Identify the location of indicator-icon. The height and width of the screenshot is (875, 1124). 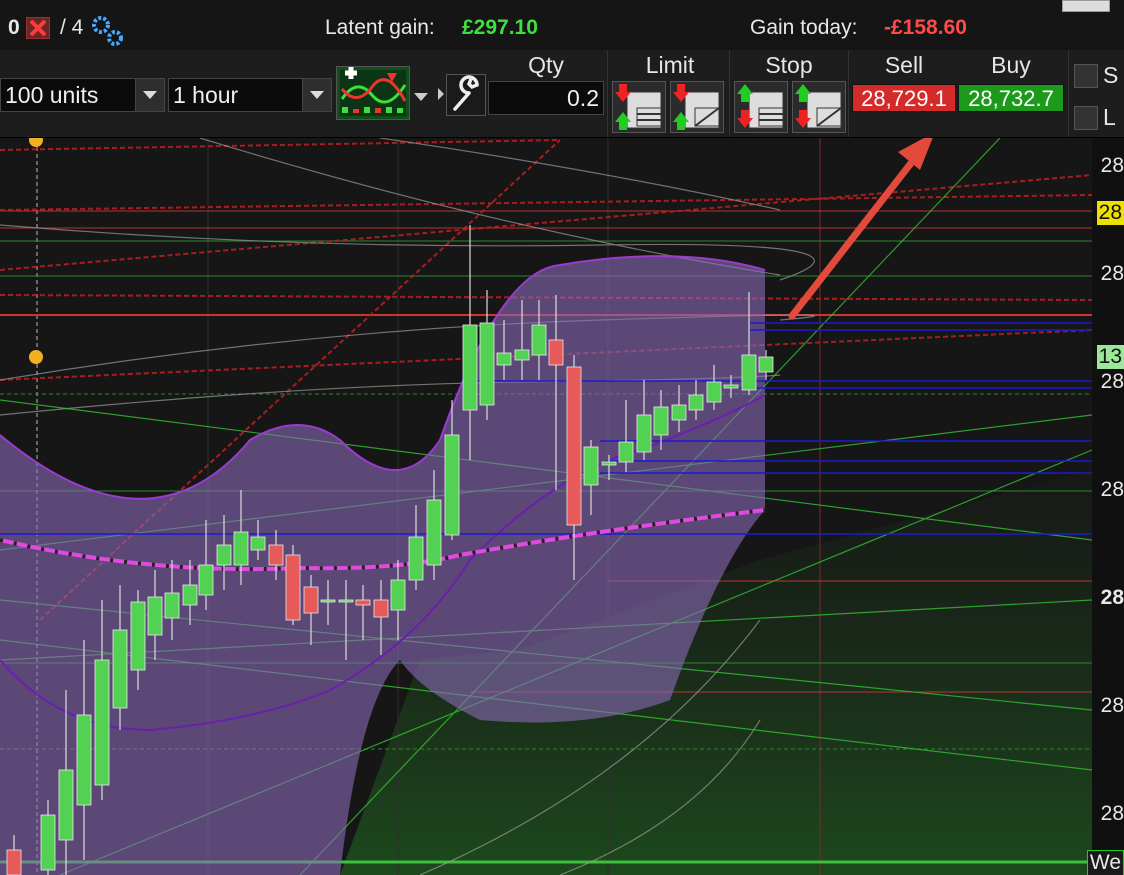
(373, 91).